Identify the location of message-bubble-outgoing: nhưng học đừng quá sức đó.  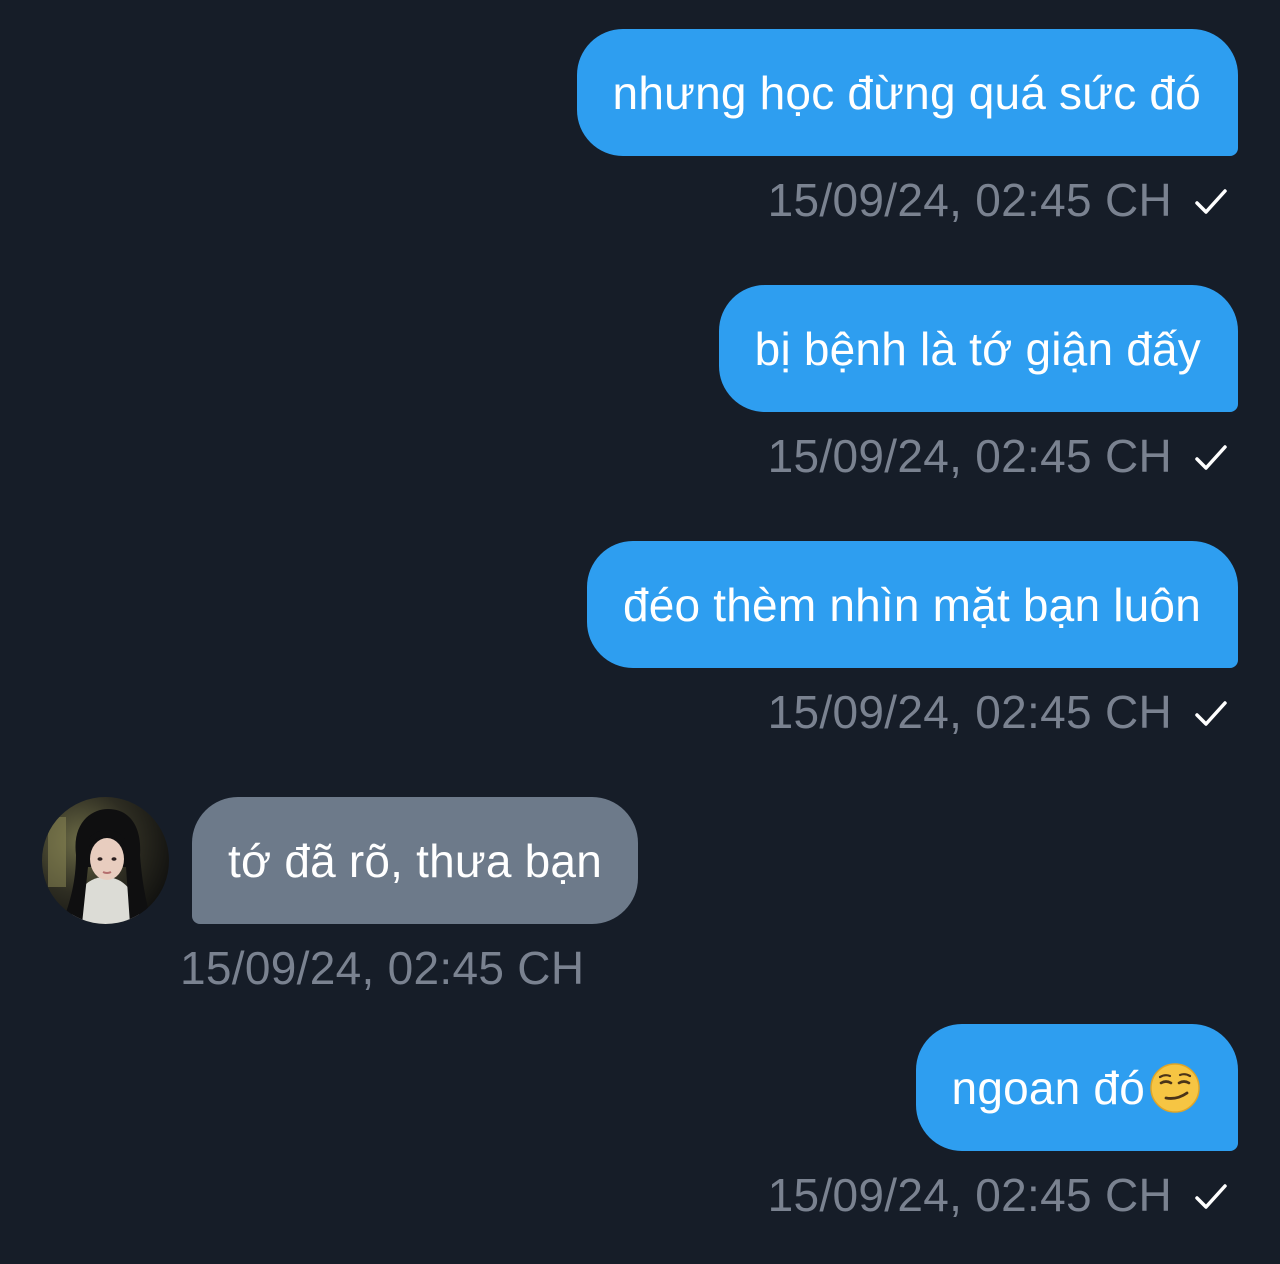
(907, 92).